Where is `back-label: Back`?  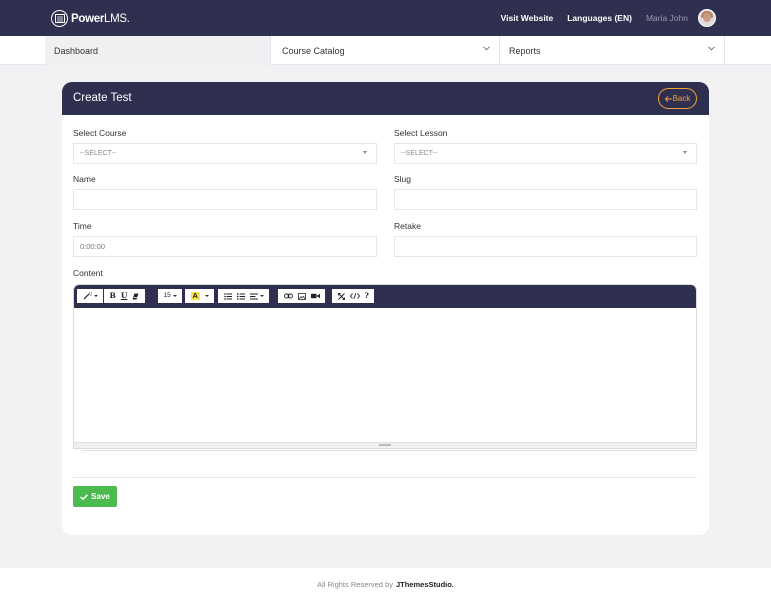 back-label: Back is located at coordinates (681, 98).